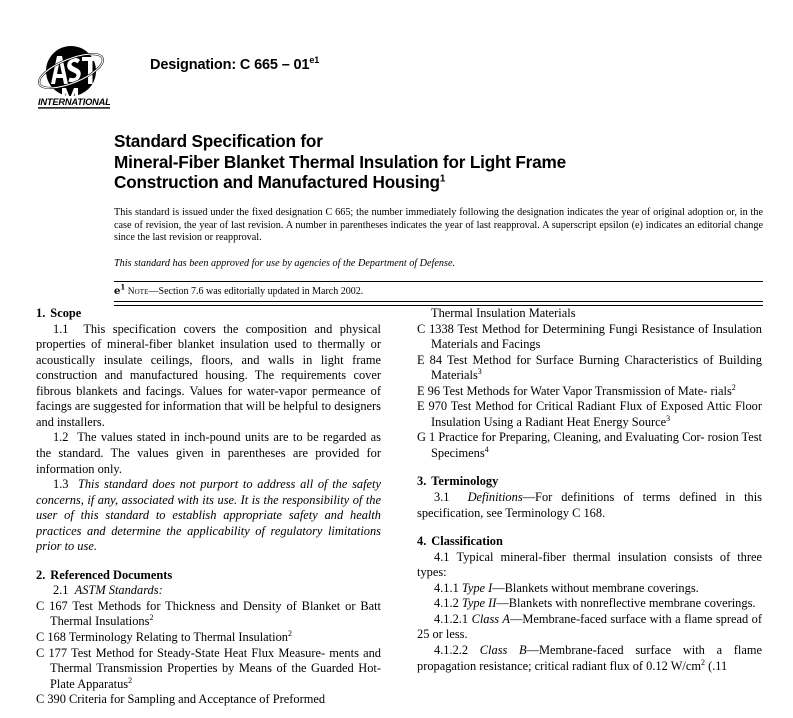  Describe the element at coordinates (74, 77) in the screenshot. I see `astm-international-logo: INTERNATIONAL` at that location.